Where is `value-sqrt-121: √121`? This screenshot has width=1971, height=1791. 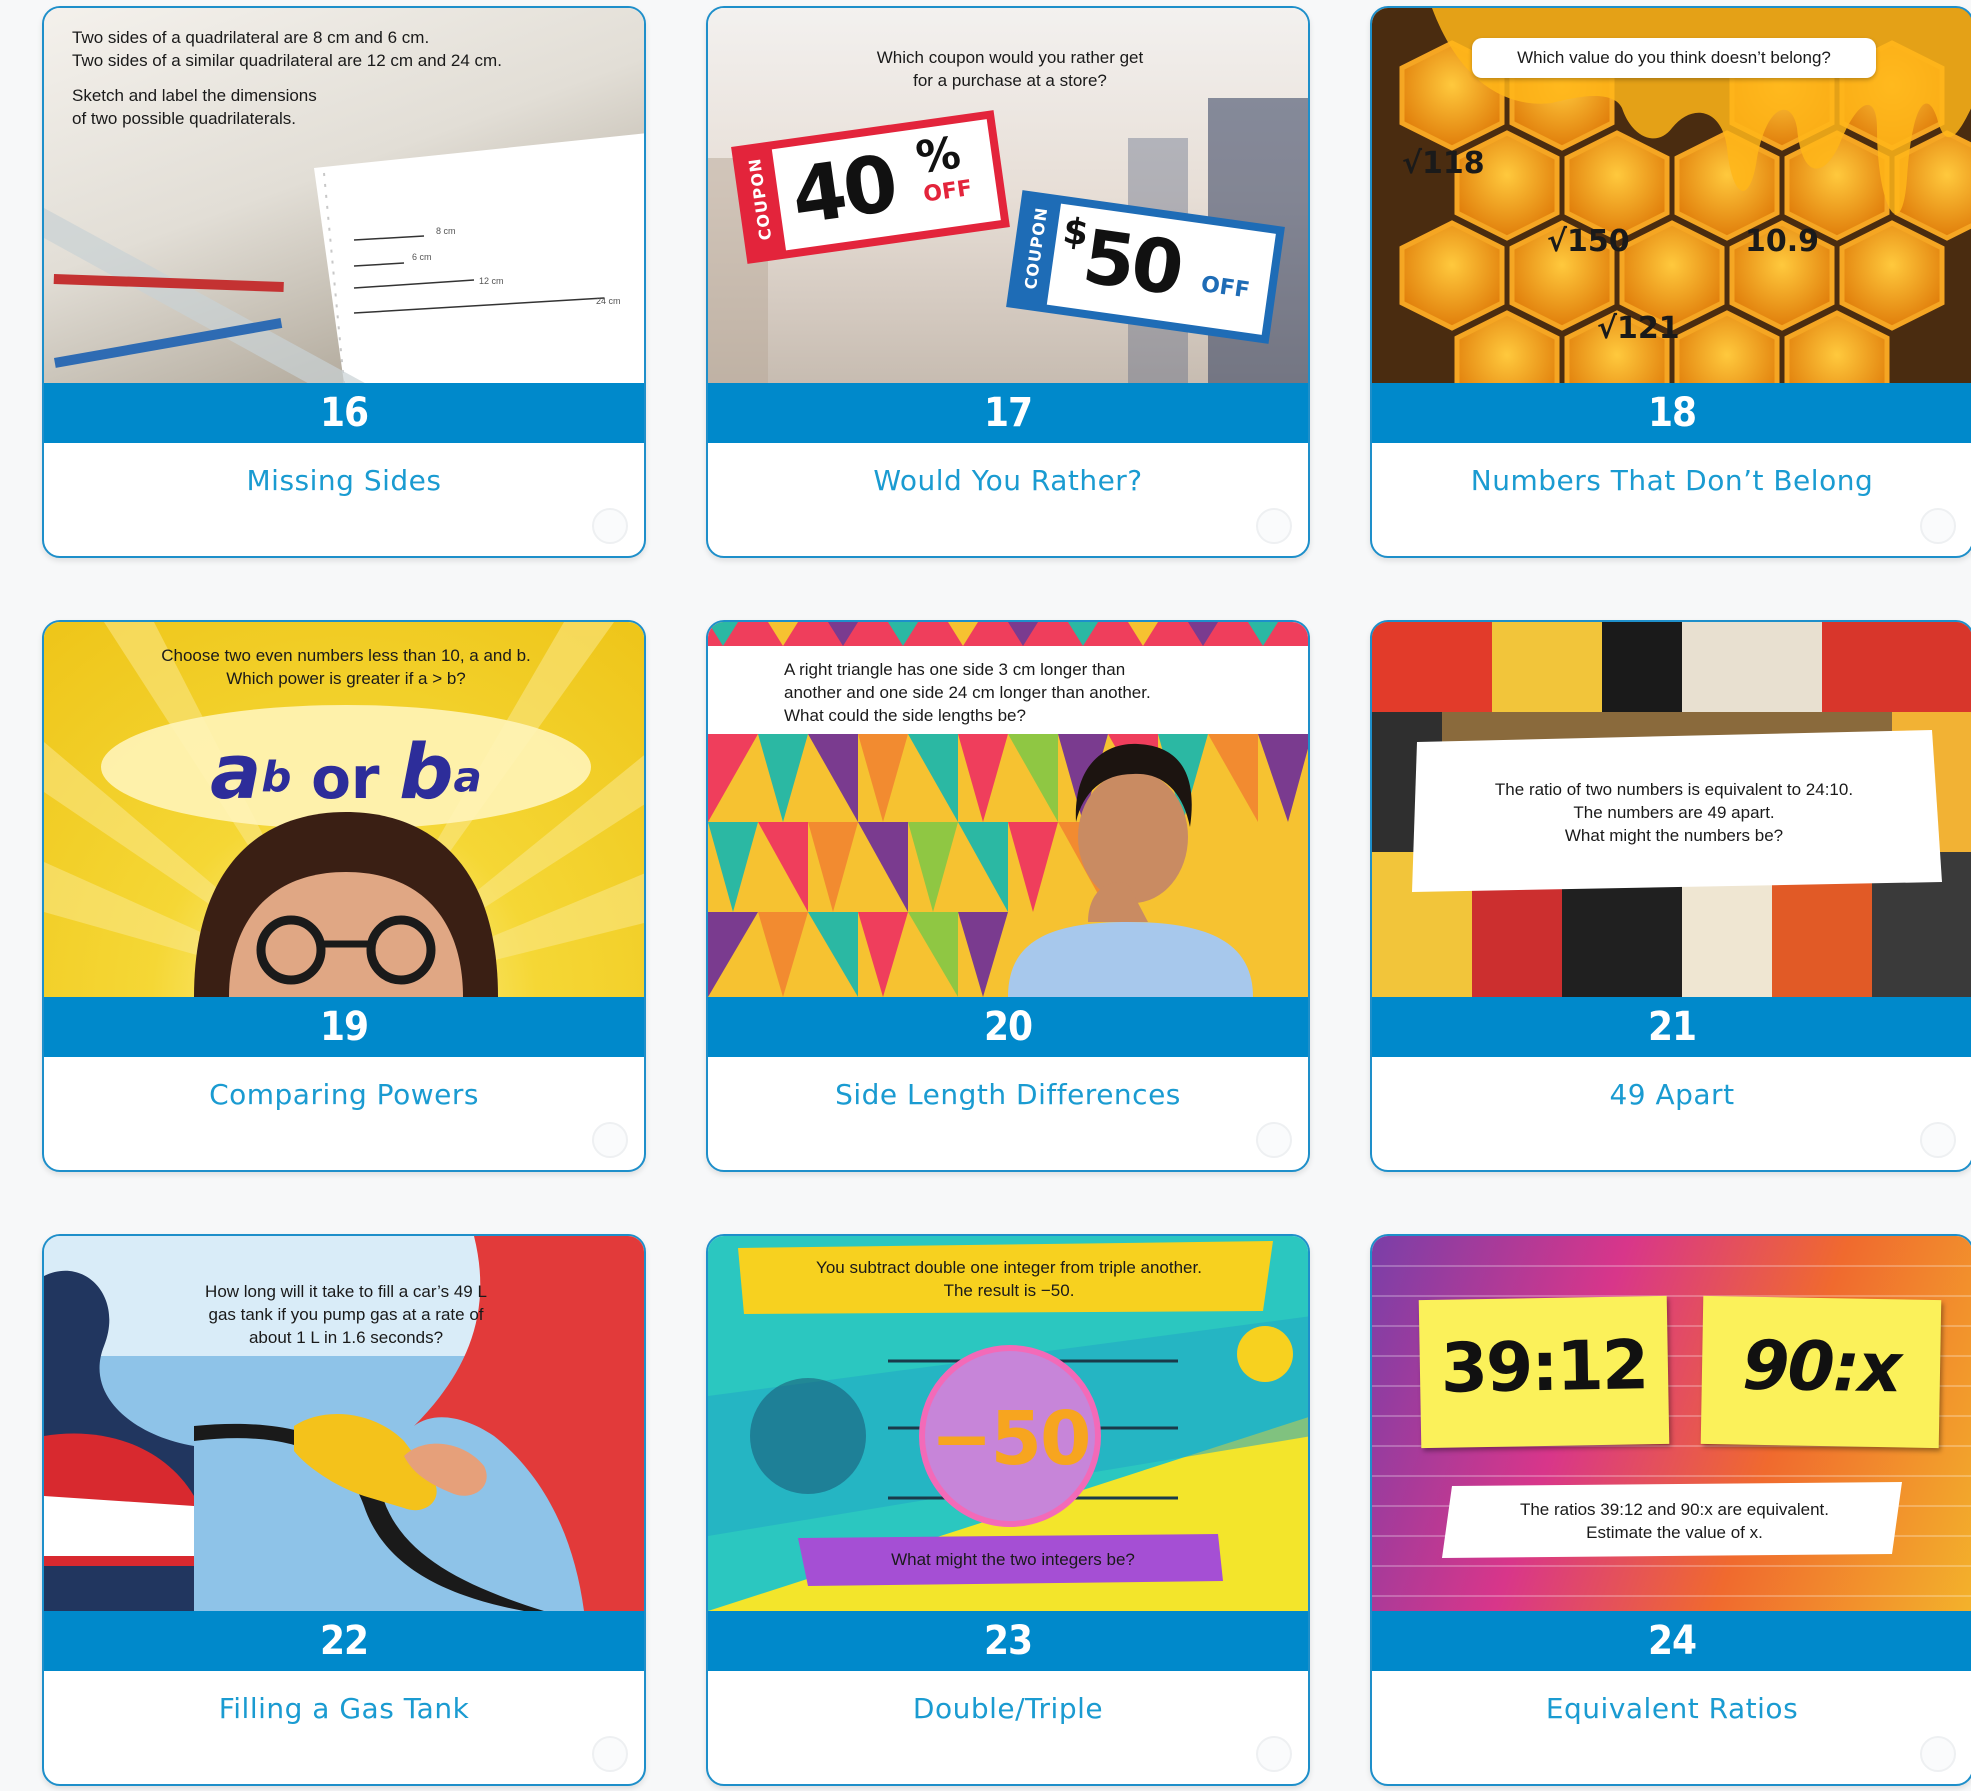
value-sqrt-121: √121 is located at coordinates (1638, 328).